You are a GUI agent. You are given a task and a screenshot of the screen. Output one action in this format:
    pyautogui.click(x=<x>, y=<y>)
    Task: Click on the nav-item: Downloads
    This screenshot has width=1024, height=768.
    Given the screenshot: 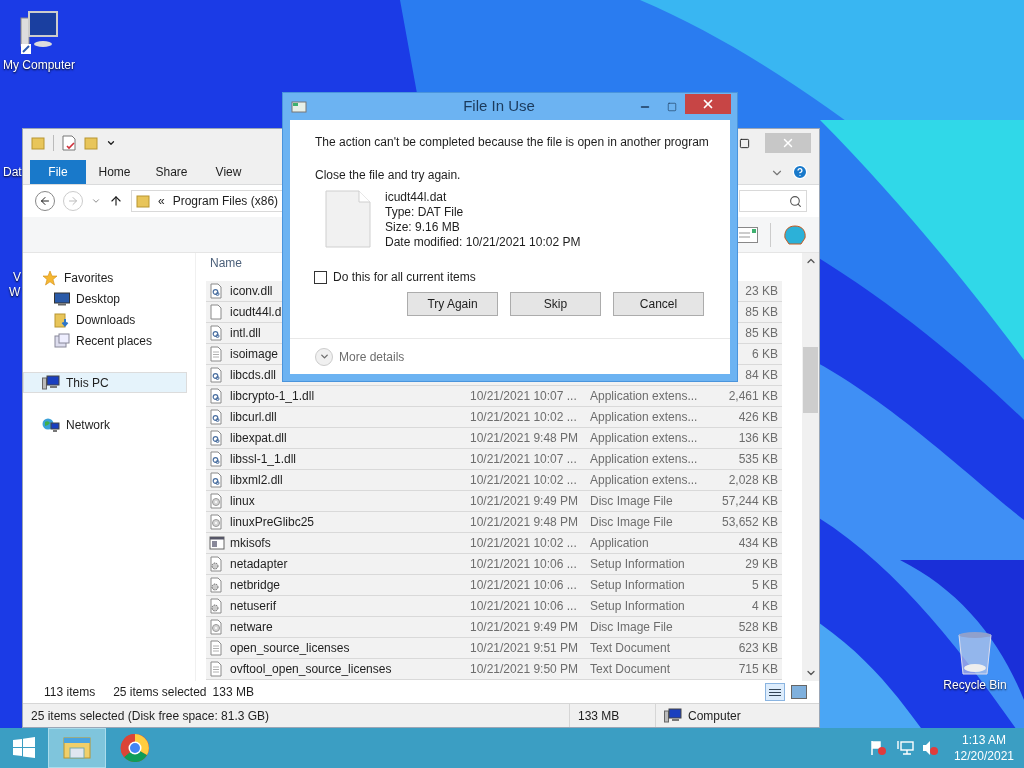 What is the action you would take?
    pyautogui.click(x=105, y=319)
    